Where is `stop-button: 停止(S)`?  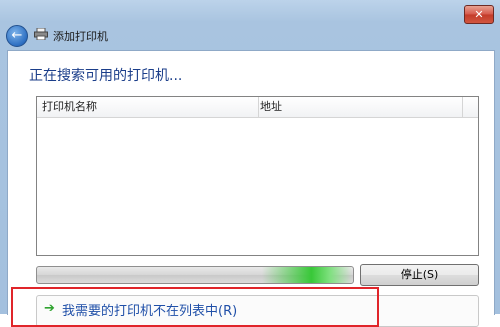 stop-button: 停止(S) is located at coordinates (419, 275).